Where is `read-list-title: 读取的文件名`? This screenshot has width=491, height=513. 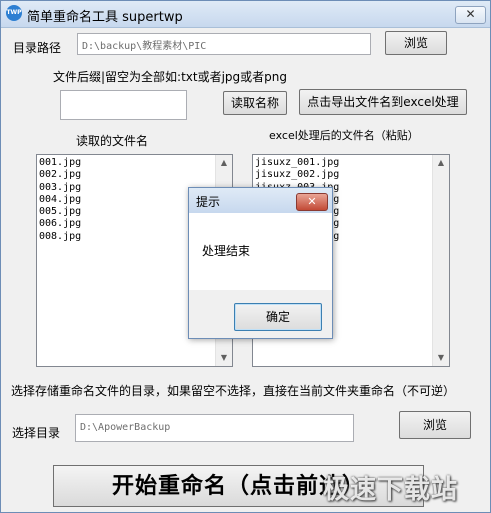 read-list-title: 读取的文件名 is located at coordinates (112, 141).